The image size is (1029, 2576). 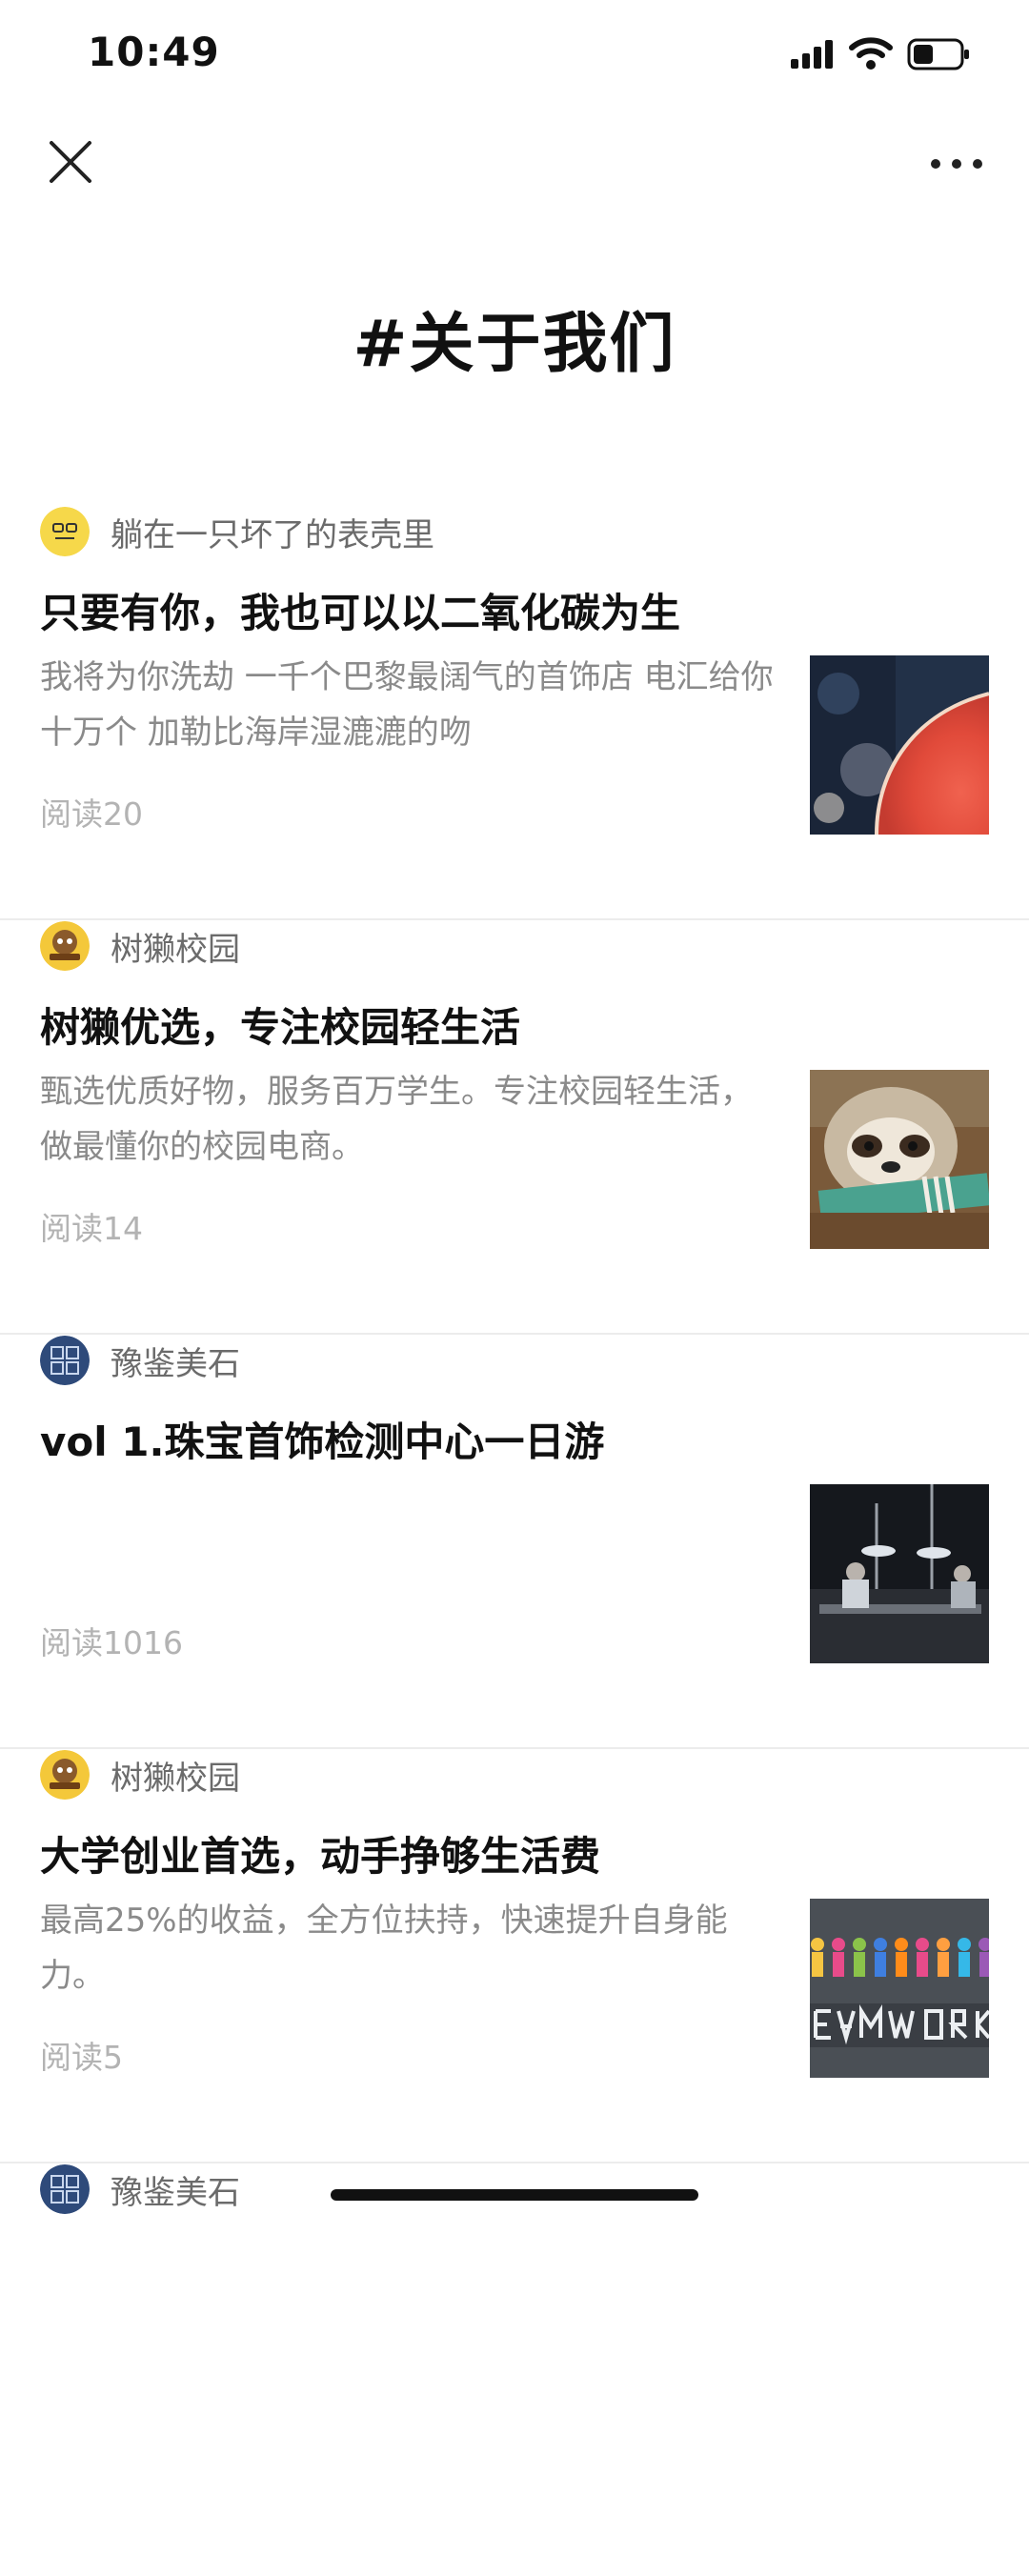 I want to click on more-dots-icon, so click(x=956, y=164).